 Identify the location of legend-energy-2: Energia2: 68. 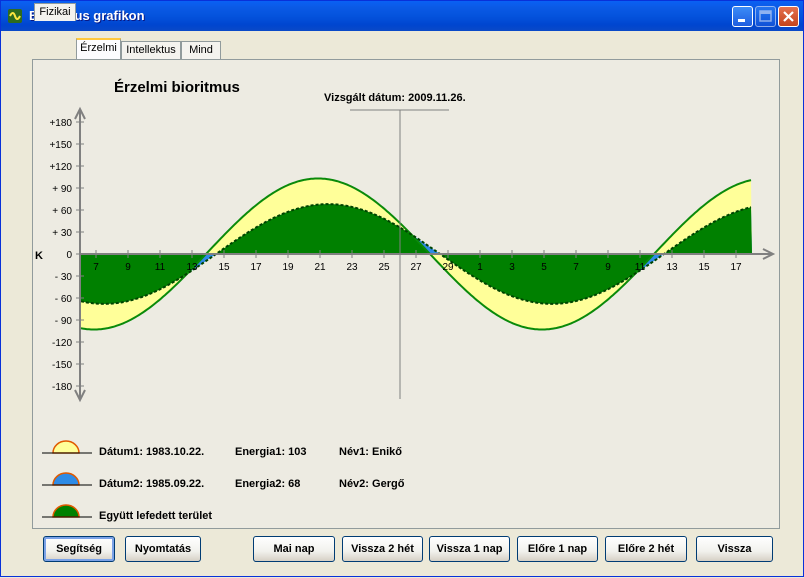
(268, 484).